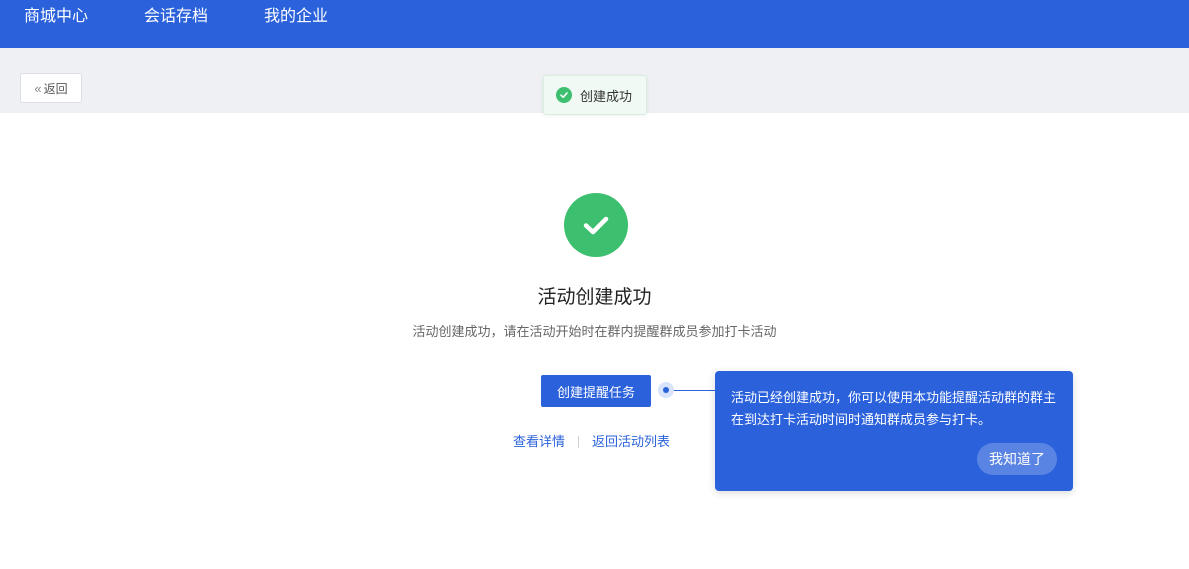 The image size is (1189, 569). What do you see at coordinates (579, 442) in the screenshot?
I see `link-divider` at bounding box center [579, 442].